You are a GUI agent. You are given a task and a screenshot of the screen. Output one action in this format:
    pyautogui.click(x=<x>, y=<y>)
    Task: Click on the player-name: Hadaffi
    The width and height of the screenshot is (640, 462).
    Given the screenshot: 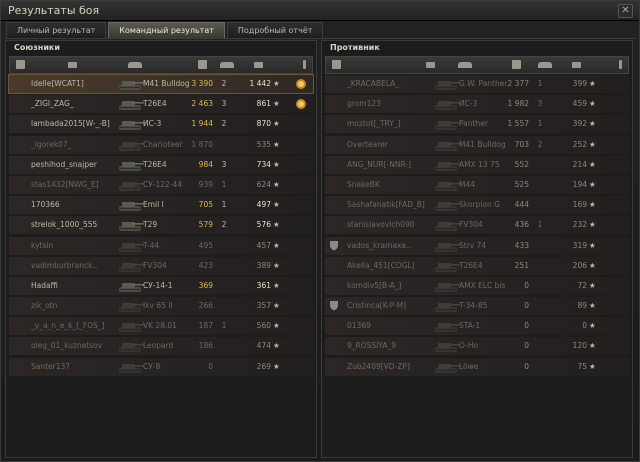 What is the action you would take?
    pyautogui.click(x=44, y=285)
    